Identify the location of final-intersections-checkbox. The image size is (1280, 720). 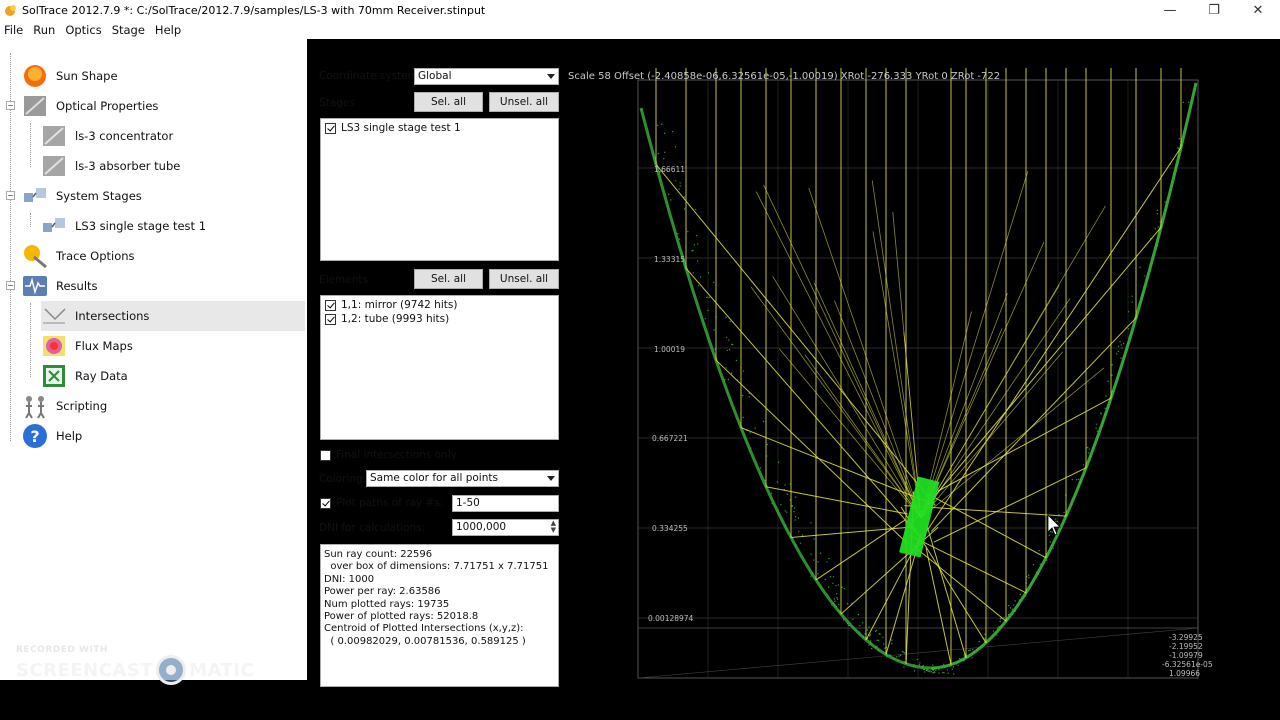
(325, 455).